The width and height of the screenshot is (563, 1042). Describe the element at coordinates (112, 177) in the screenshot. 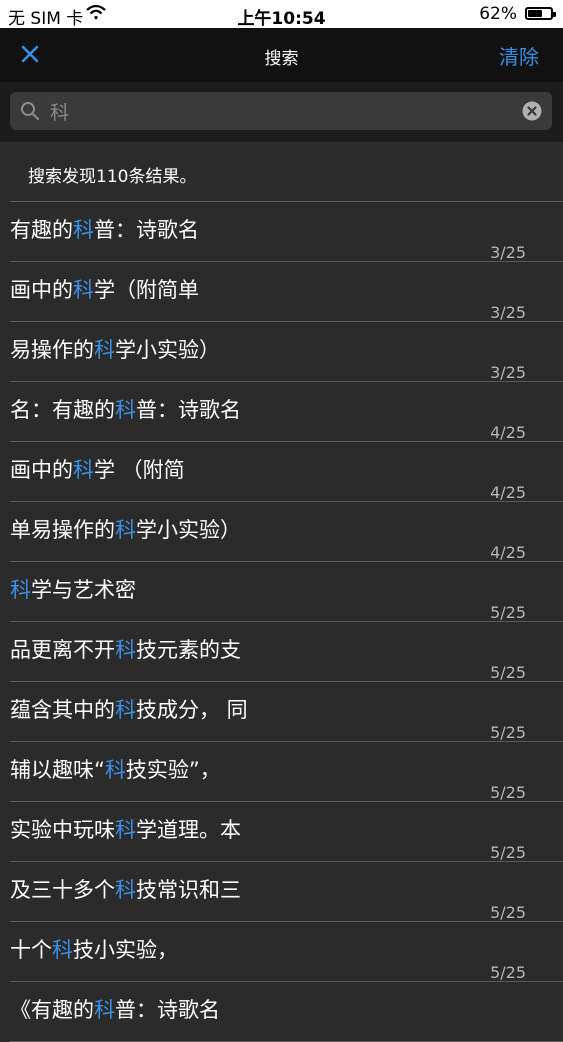

I see `result-count: 搜索发现110条结果。` at that location.